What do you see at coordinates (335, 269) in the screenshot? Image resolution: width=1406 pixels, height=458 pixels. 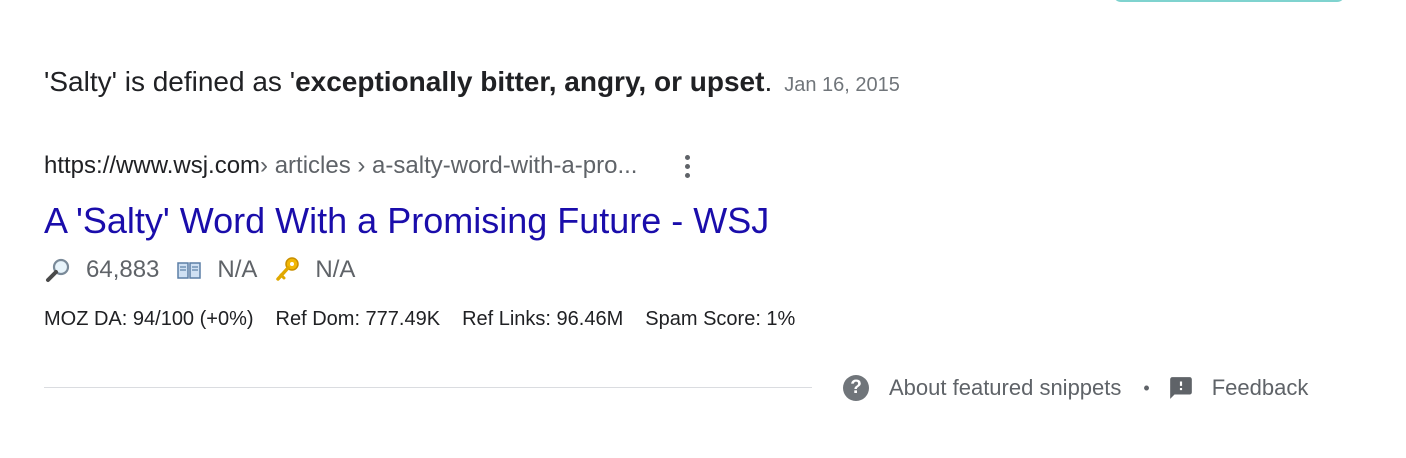 I see `key-value: N/A` at bounding box center [335, 269].